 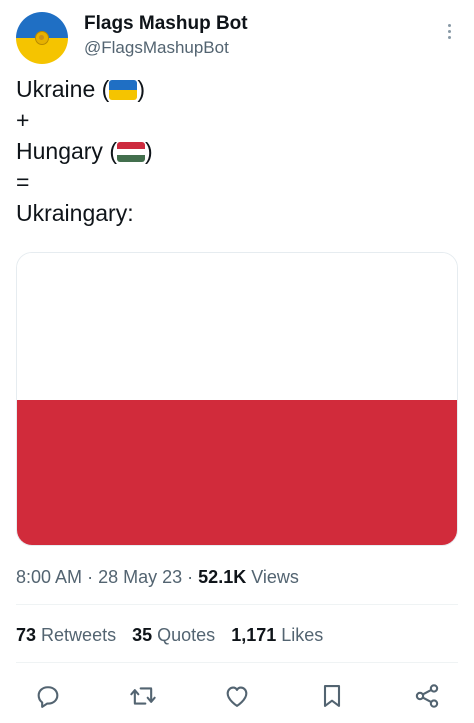 I want to click on like-icon, so click(x=237, y=696).